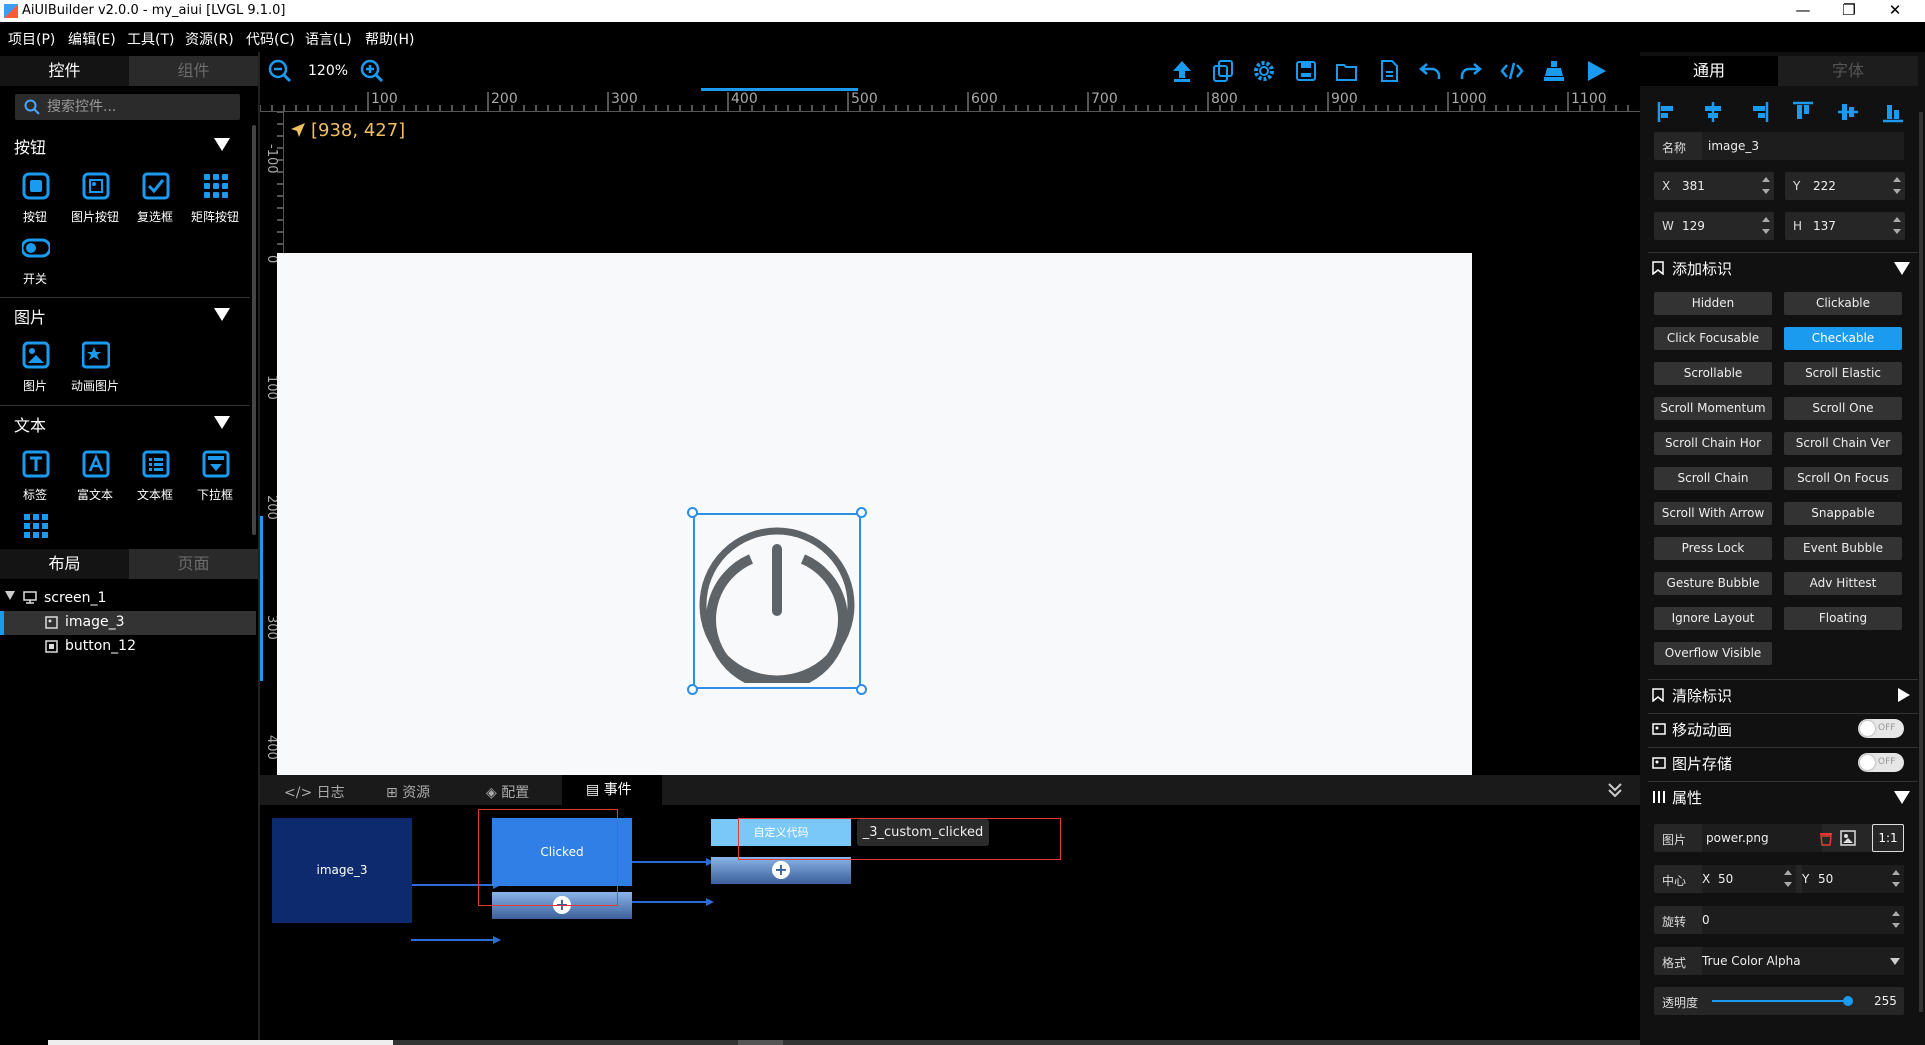 The image size is (1925, 1045). Describe the element at coordinates (125, 422) in the screenshot. I see `section-text: 文本` at that location.